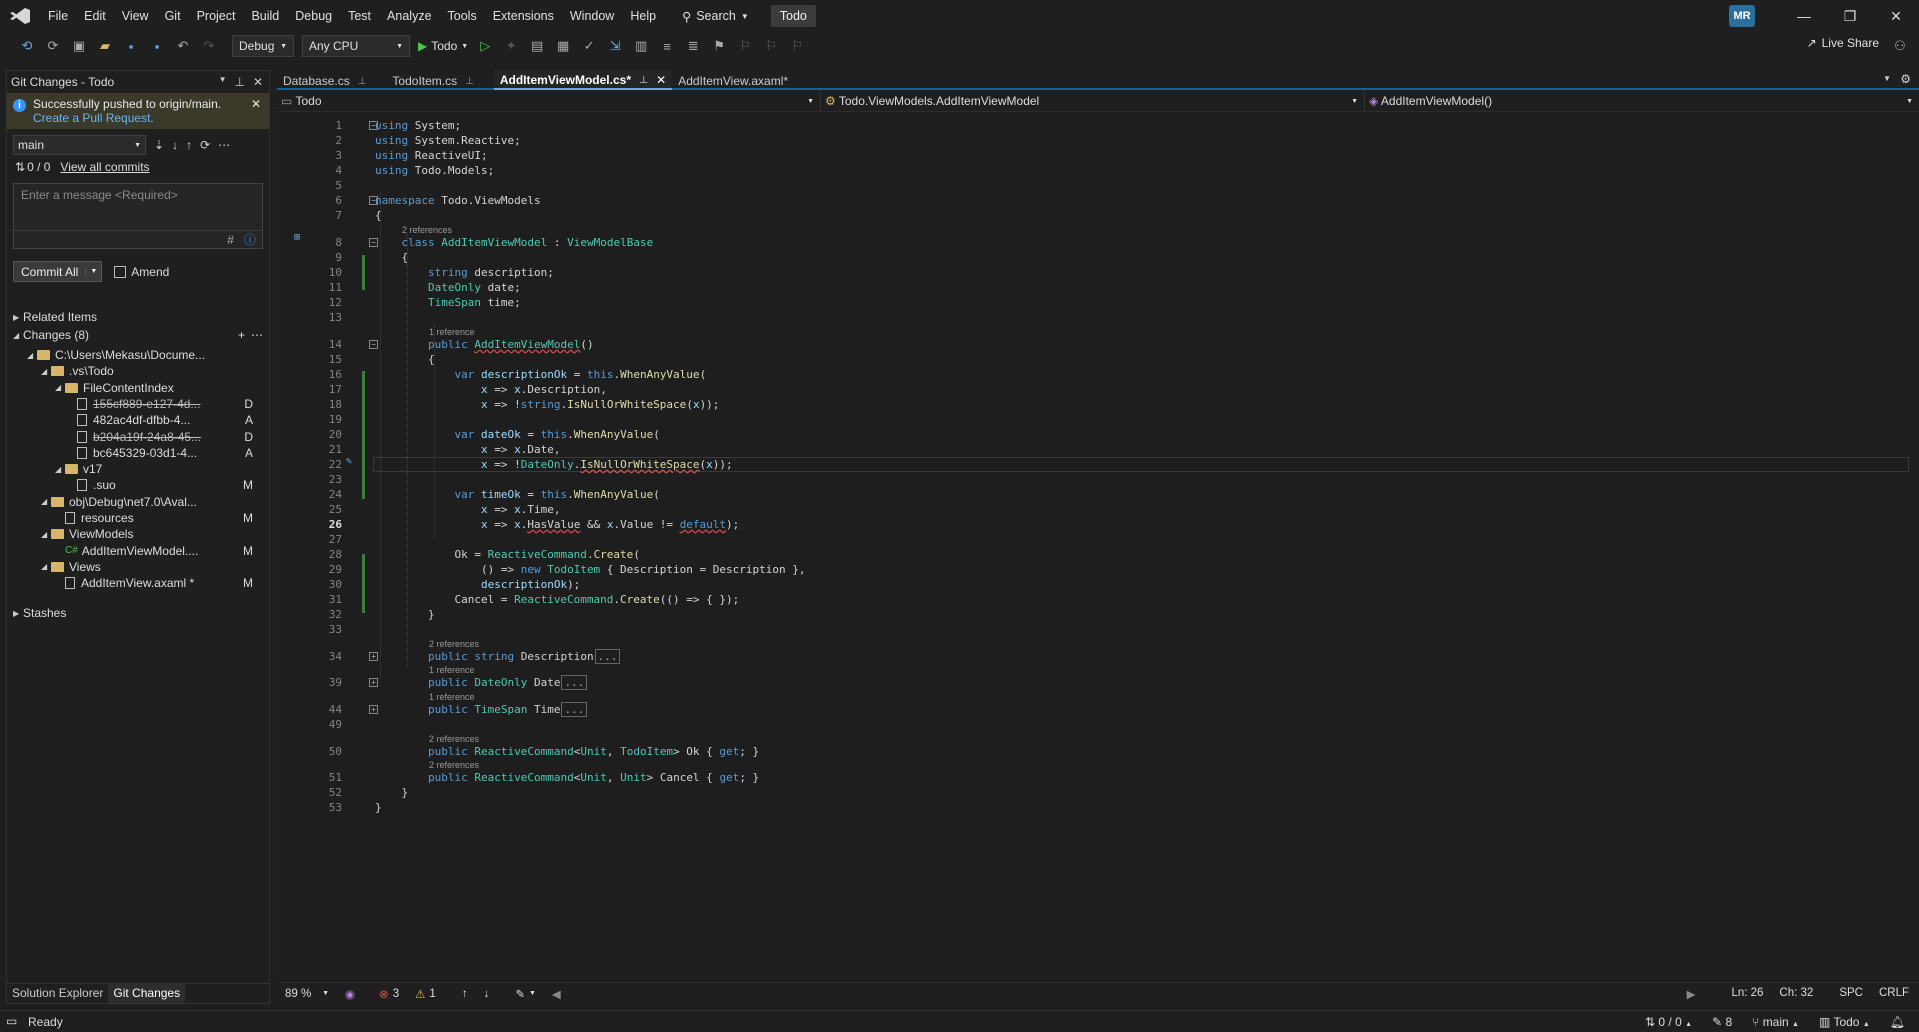 The height and width of the screenshot is (1032, 1919). Describe the element at coordinates (793, 16) in the screenshot. I see `solution-name: Todo` at that location.